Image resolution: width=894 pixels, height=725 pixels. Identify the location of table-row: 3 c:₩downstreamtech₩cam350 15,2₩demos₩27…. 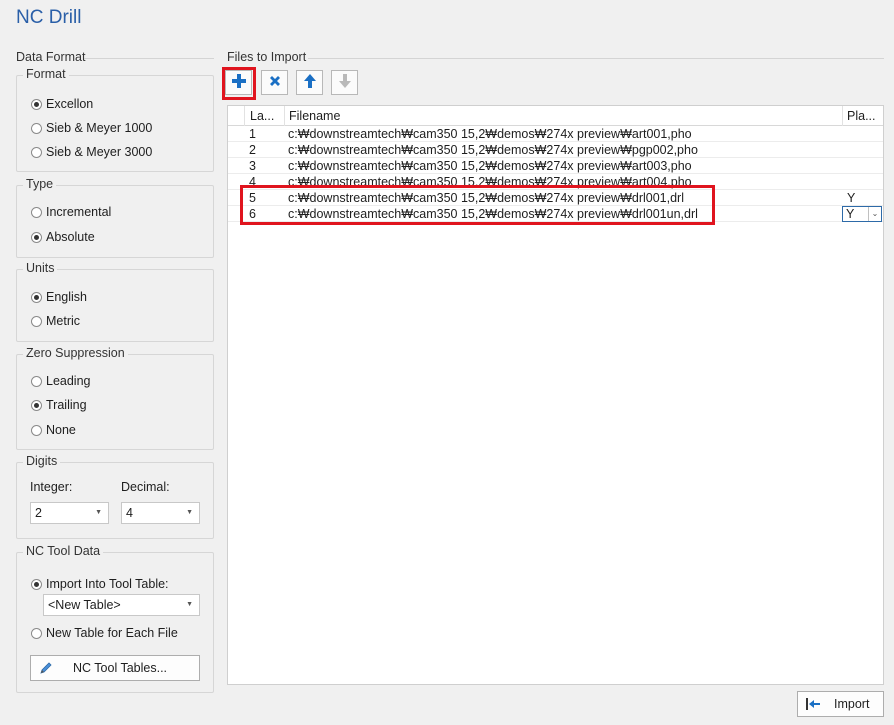
(555, 166).